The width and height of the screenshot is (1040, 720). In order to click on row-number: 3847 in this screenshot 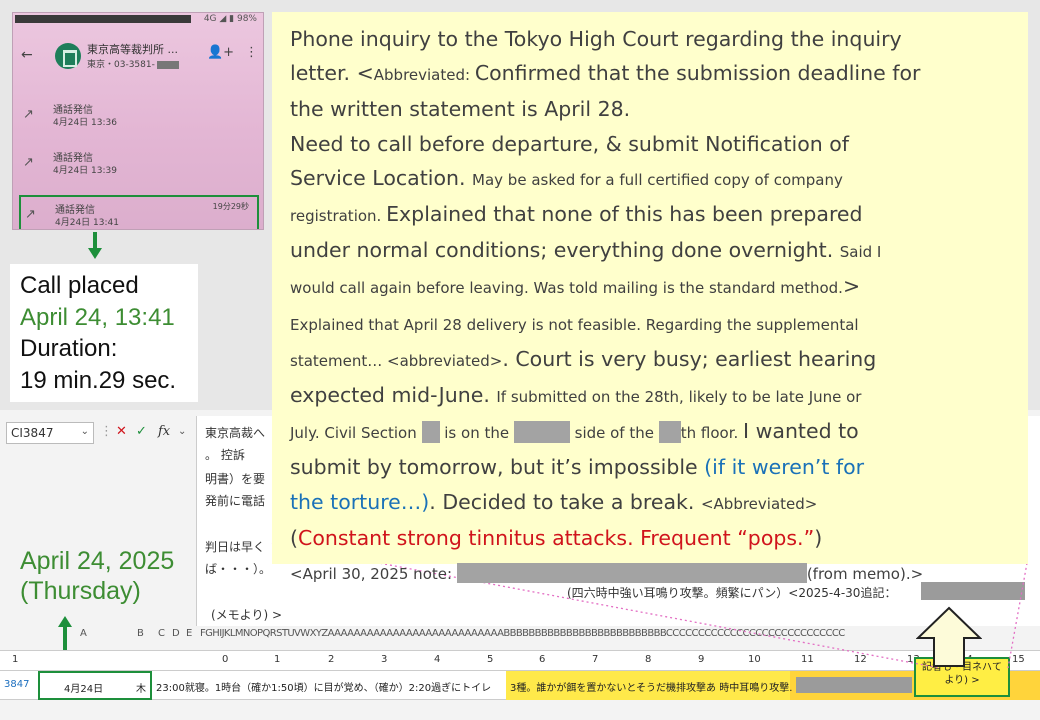, I will do `click(16, 684)`.